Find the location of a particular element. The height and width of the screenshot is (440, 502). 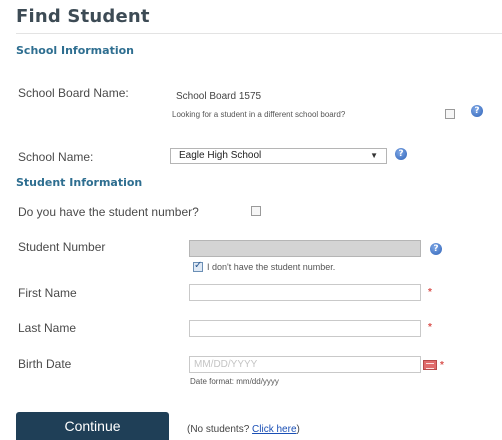

school-board-label: School Board Name: is located at coordinates (73, 93).